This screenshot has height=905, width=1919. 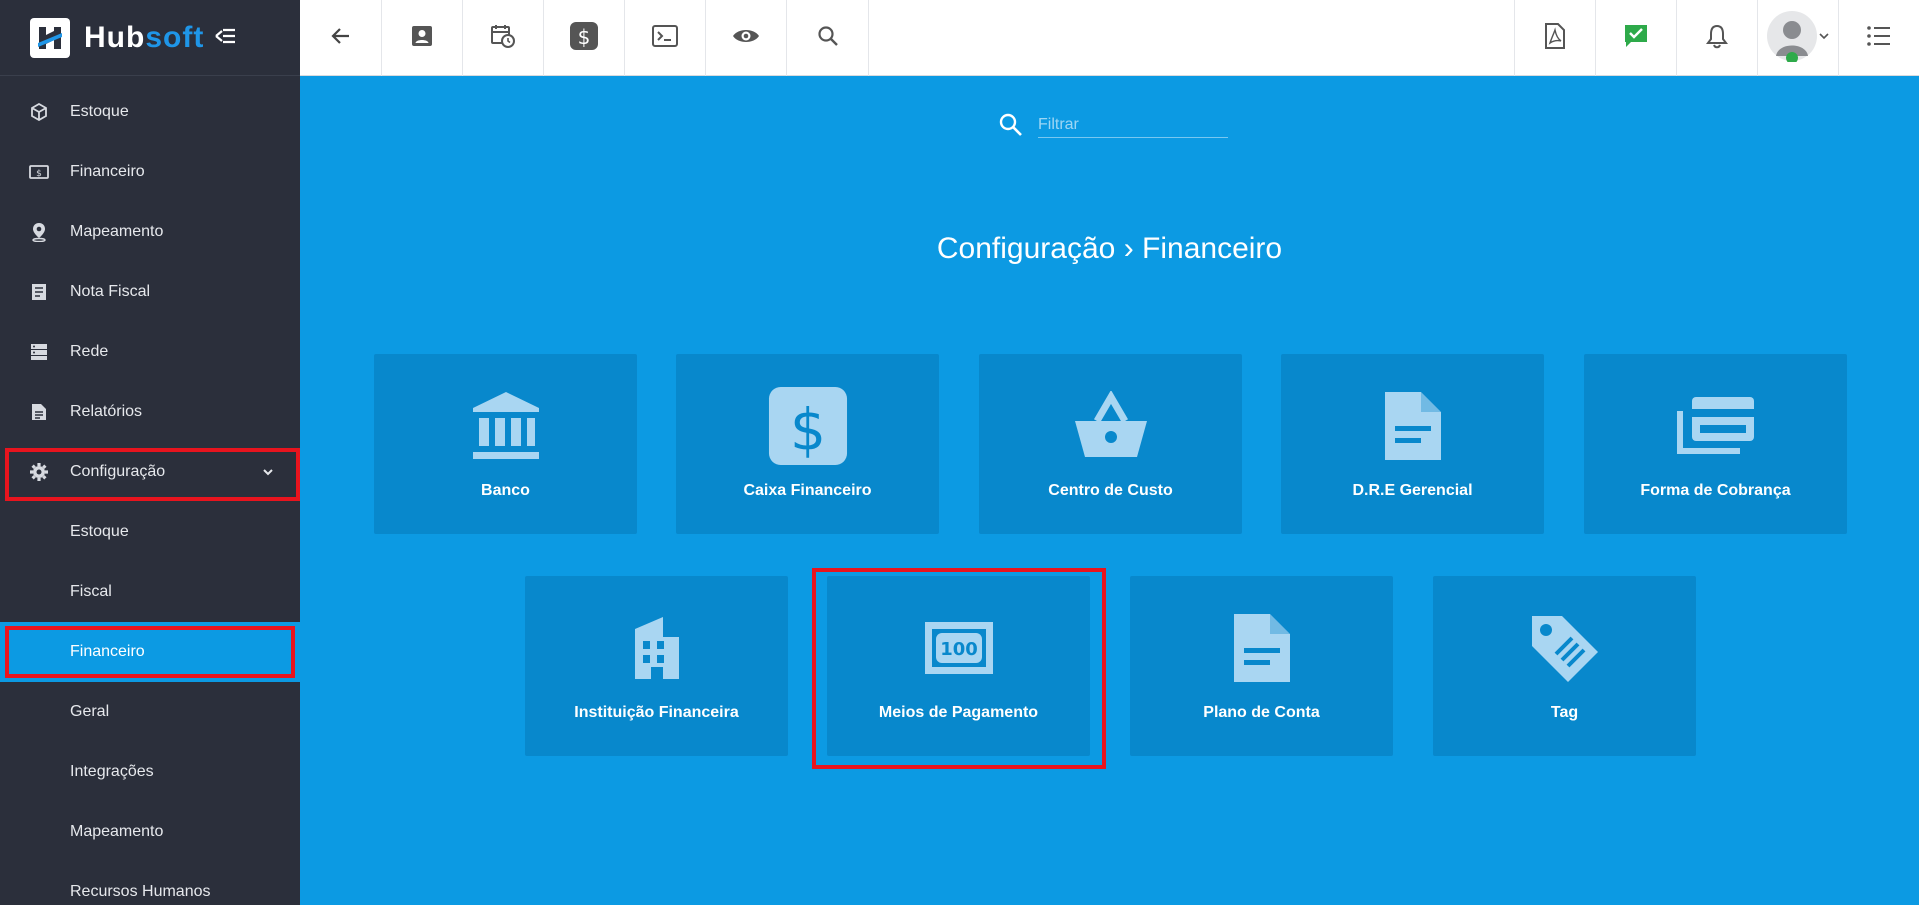 I want to click on submenu-item-estoque: Estoque, so click(x=150, y=532).